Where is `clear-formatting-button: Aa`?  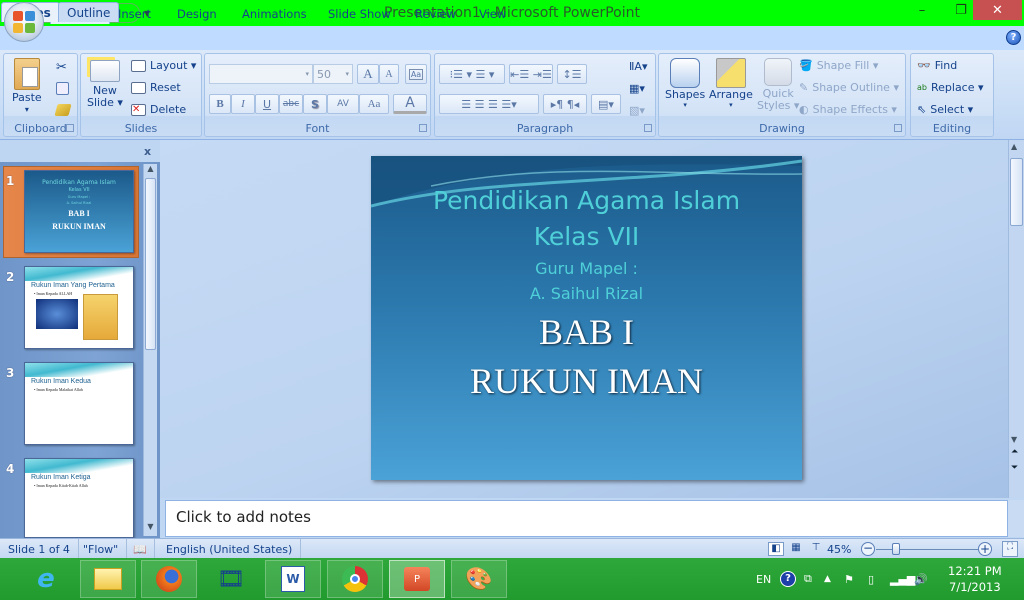 clear-formatting-button: Aa is located at coordinates (416, 74).